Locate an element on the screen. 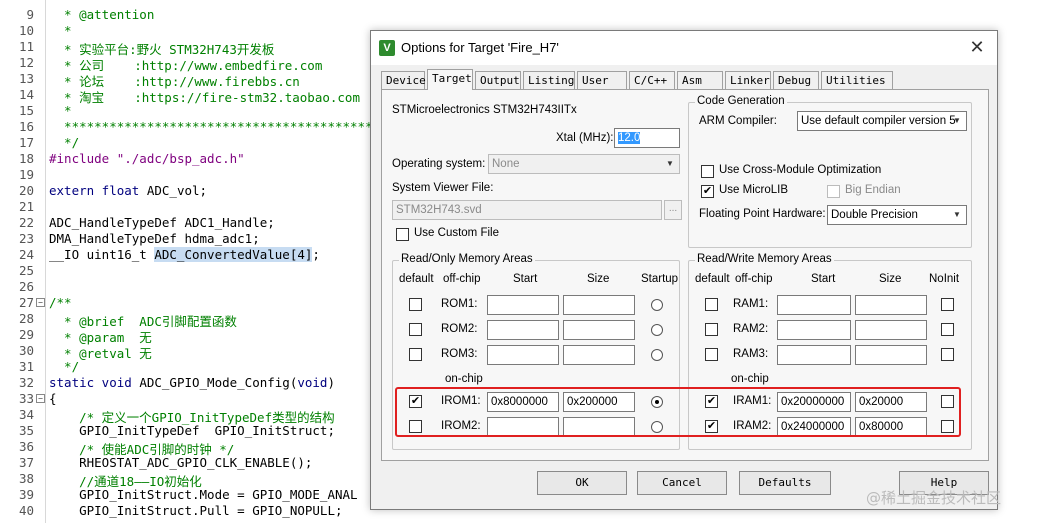 The width and height of the screenshot is (1060, 523). svd-input: STM32H743.svd is located at coordinates (527, 210).